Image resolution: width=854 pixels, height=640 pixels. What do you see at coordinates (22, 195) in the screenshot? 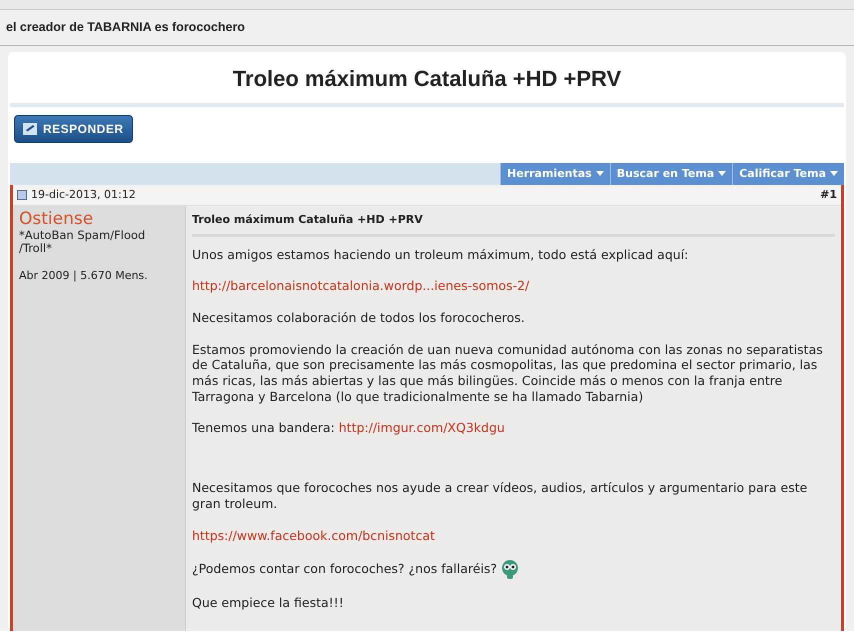
I see `post-icon` at bounding box center [22, 195].